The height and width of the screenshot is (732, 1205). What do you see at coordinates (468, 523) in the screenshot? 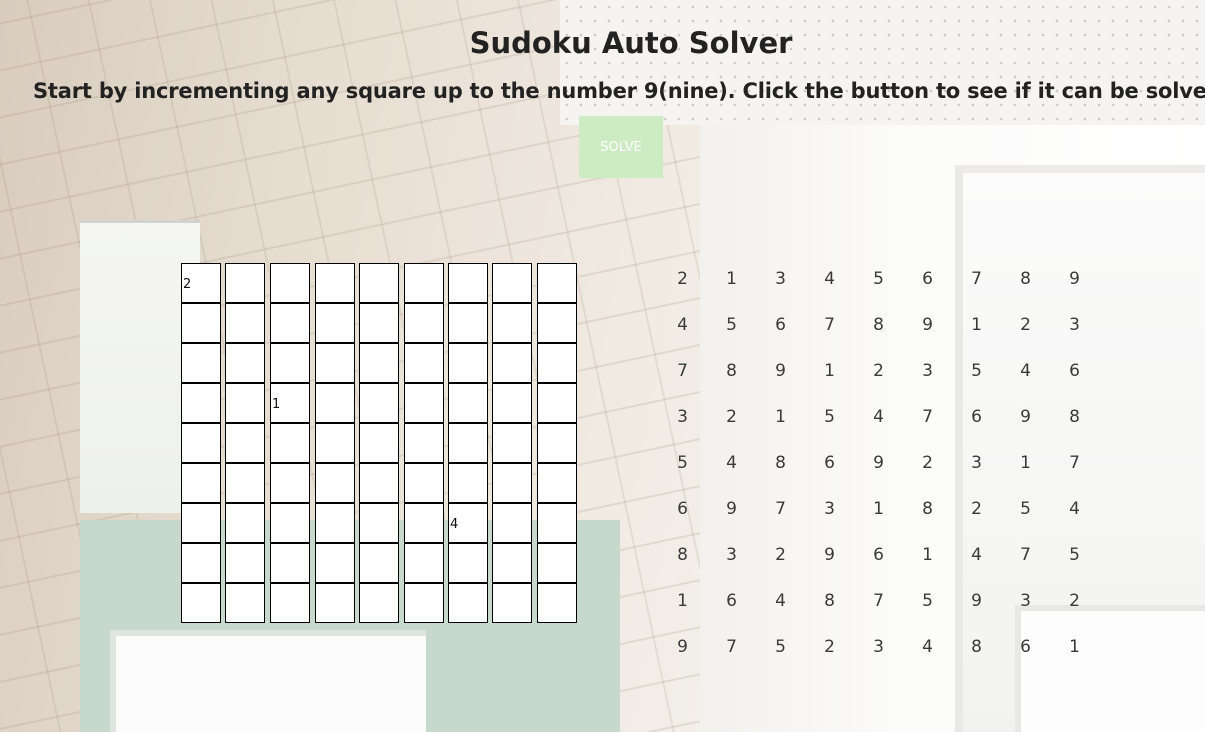
I see `board-cell: 4` at bounding box center [468, 523].